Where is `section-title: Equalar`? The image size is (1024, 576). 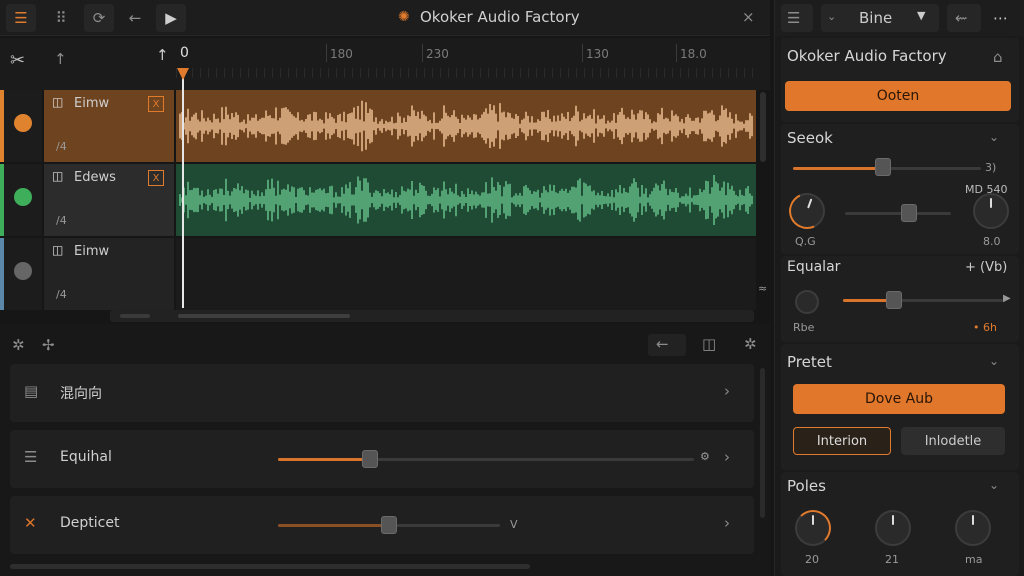
section-title: Equalar is located at coordinates (814, 267).